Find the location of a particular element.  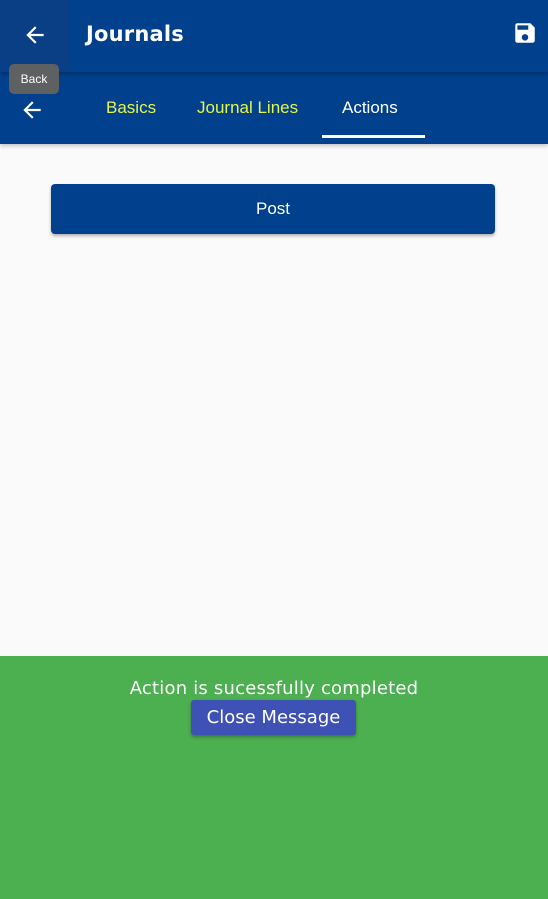

close-message-button: Close Message is located at coordinates (273, 717).